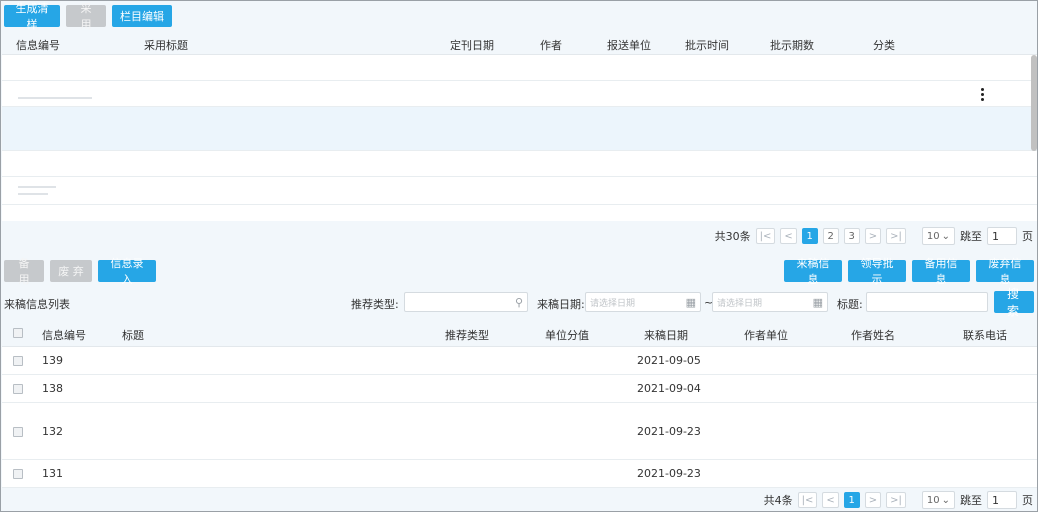 The height and width of the screenshot is (512, 1038). I want to click on table-row: 138 2021-09-04, so click(519, 389).